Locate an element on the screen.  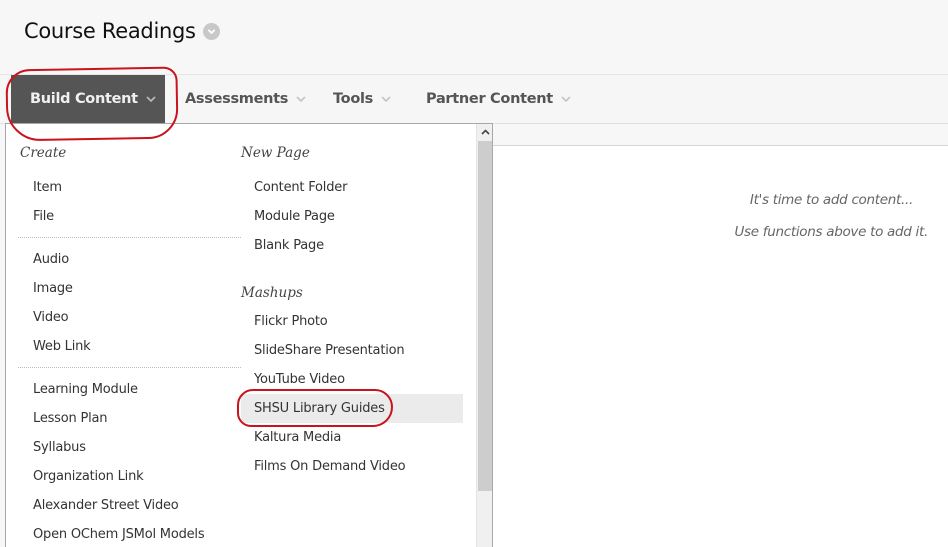
scrollbar-thumb is located at coordinates (485, 316).